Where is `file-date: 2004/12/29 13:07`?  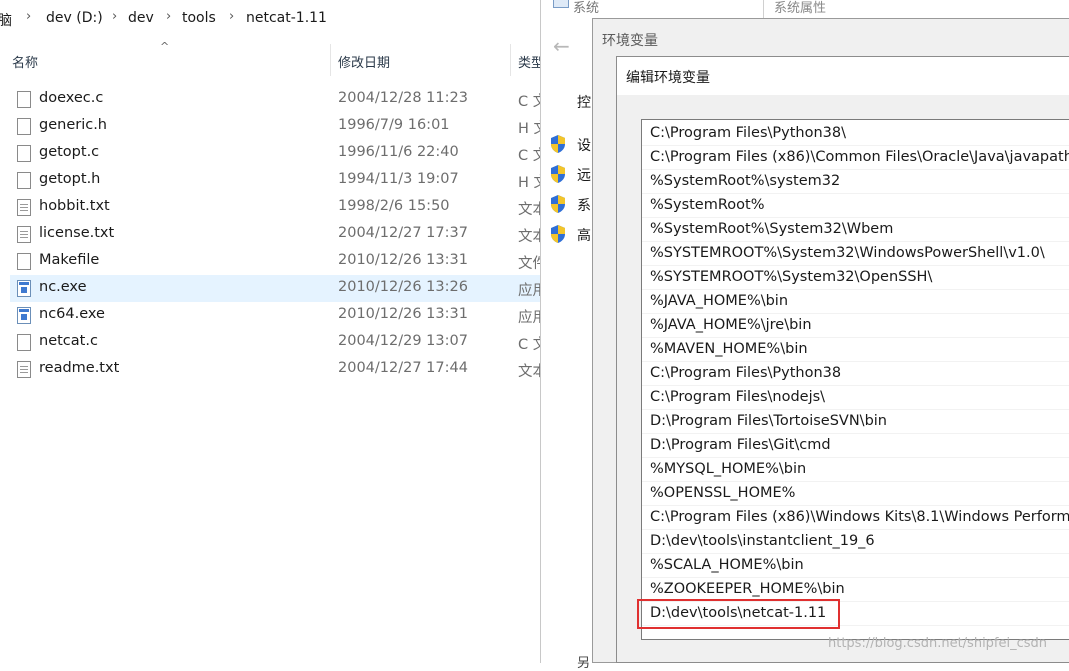 file-date: 2004/12/29 13:07 is located at coordinates (403, 341).